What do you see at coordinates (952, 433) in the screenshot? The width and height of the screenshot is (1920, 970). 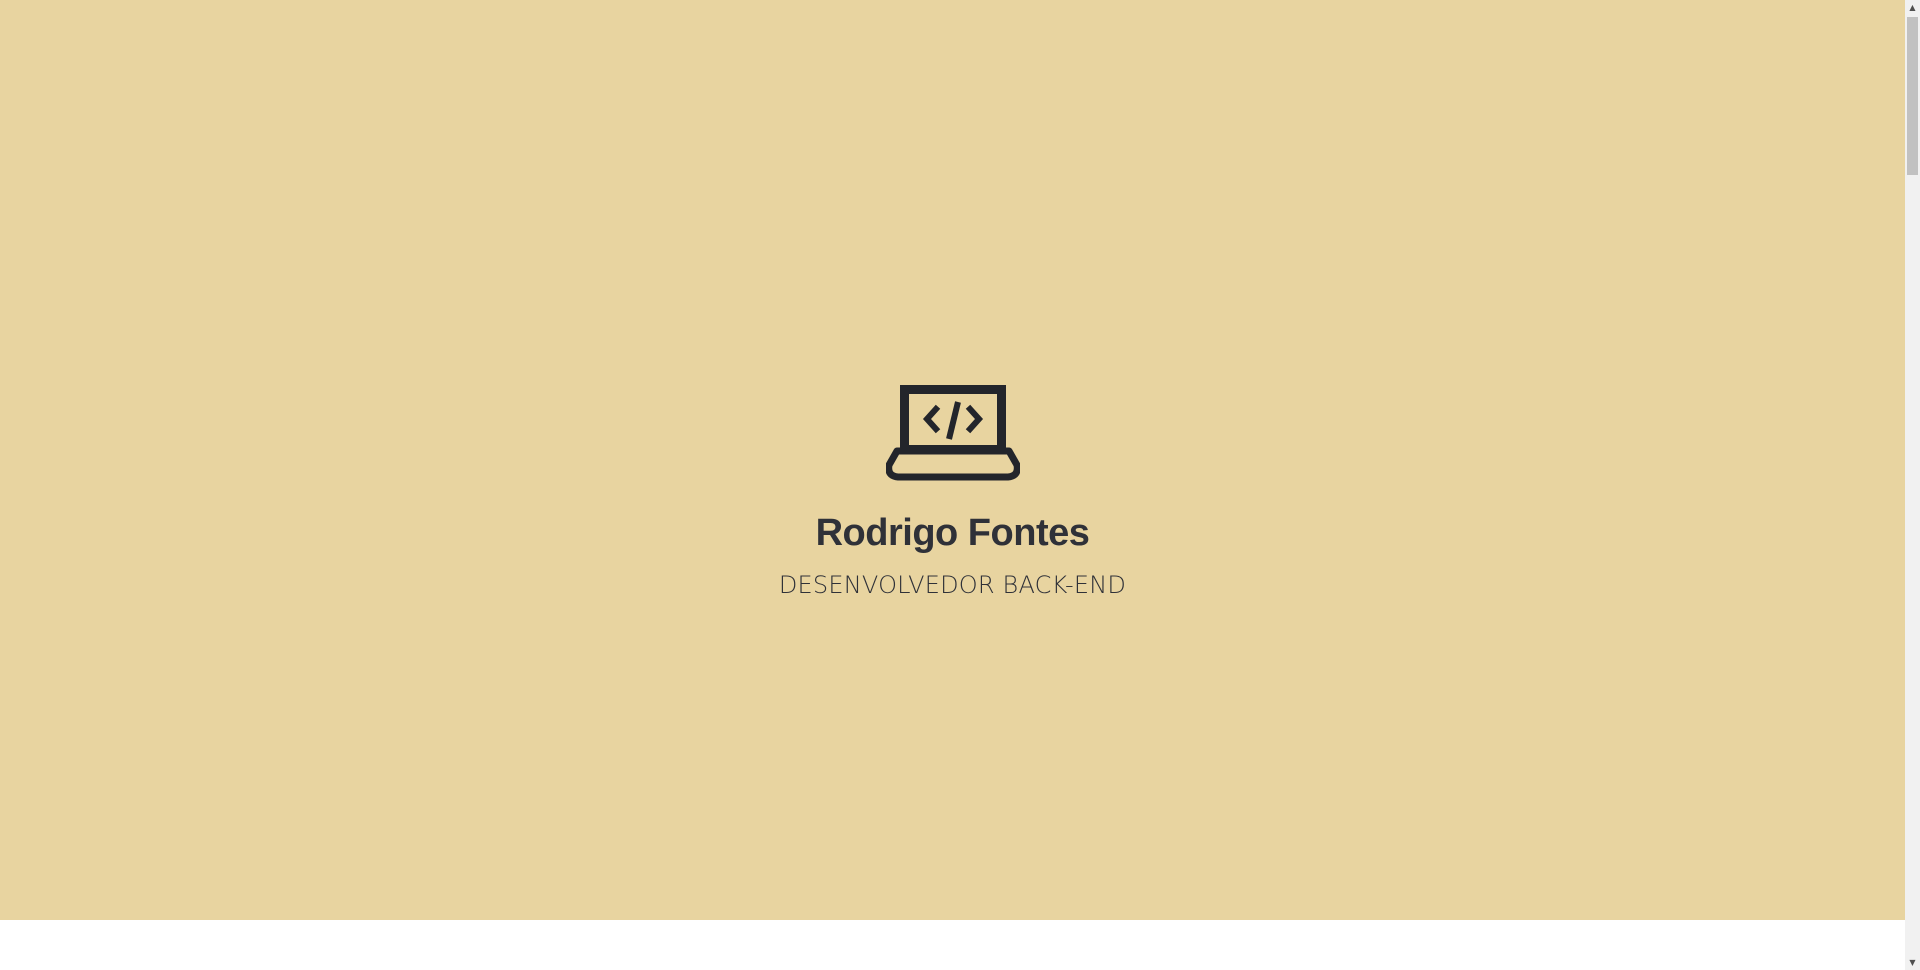 I see `laptop-code-icon` at bounding box center [952, 433].